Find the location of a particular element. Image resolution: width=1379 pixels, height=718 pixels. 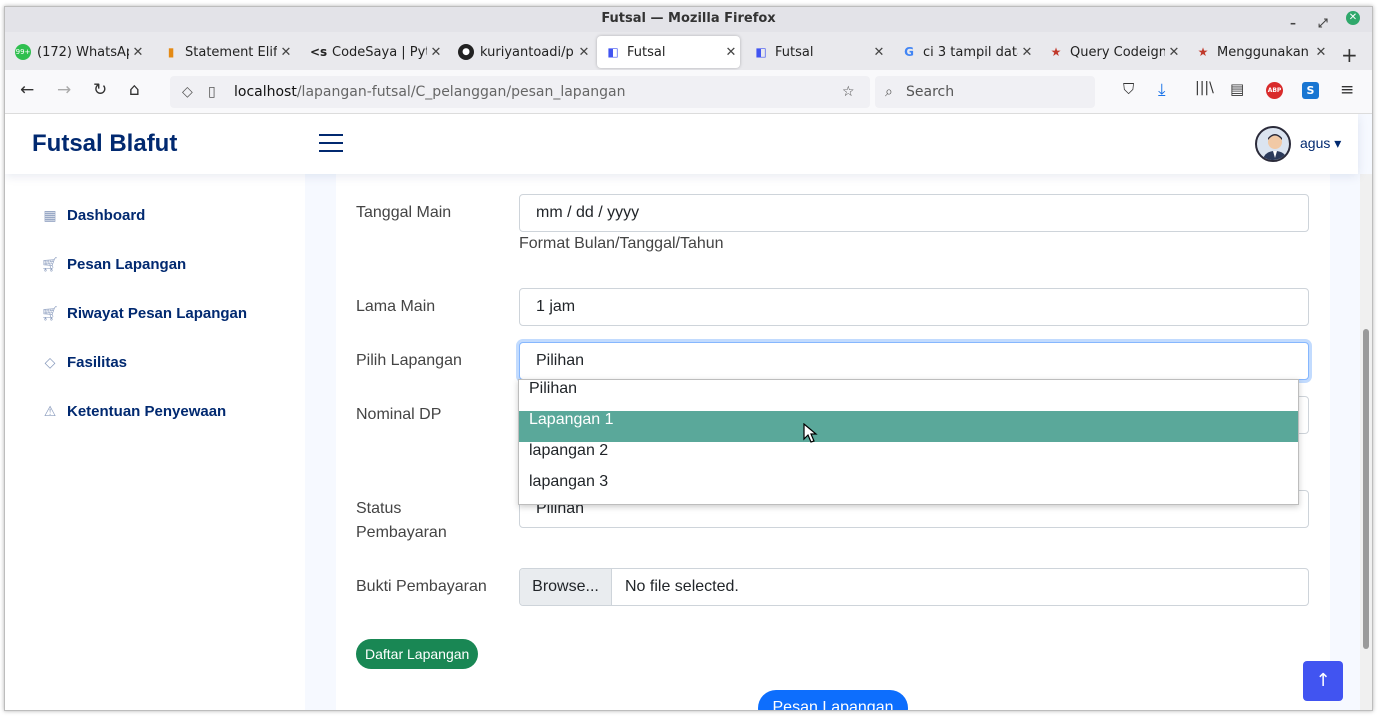

dropdown-option-highlighted: Lapangan 1 is located at coordinates (908, 426).